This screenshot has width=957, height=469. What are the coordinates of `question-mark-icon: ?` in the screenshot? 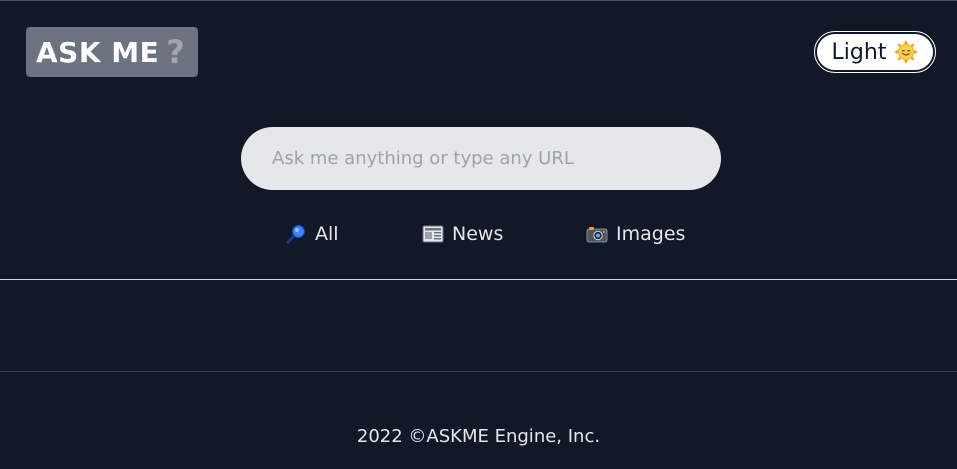 It's located at (176, 52).